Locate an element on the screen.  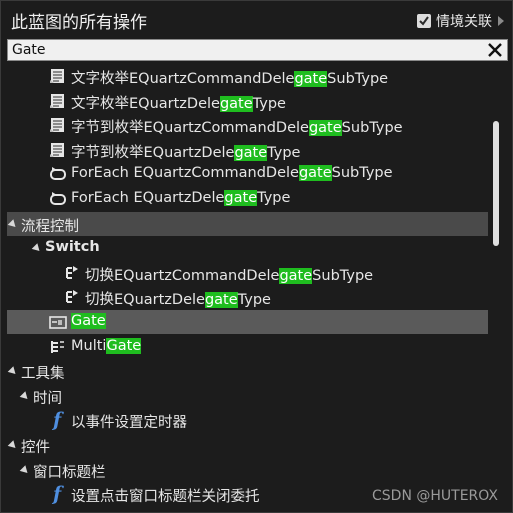
row-label: 设置点击窗口标题栏关闭委托 is located at coordinates (165, 495).